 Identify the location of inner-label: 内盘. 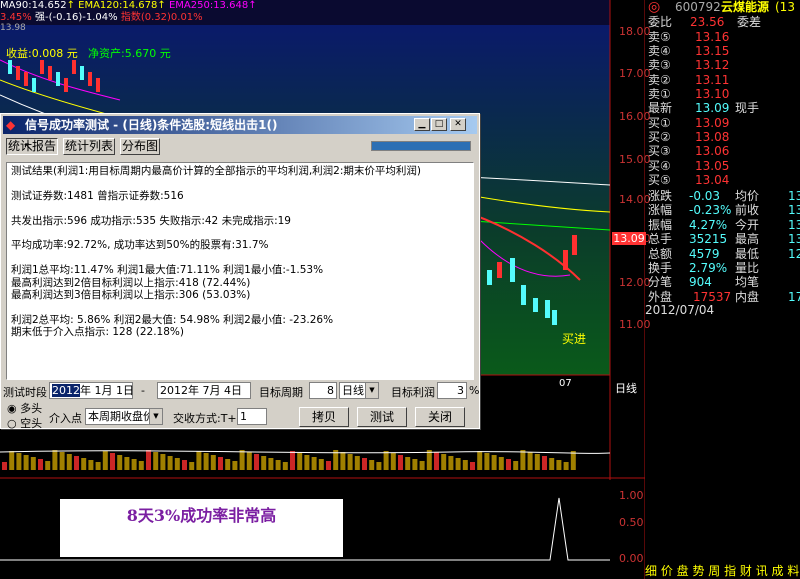
(747, 297).